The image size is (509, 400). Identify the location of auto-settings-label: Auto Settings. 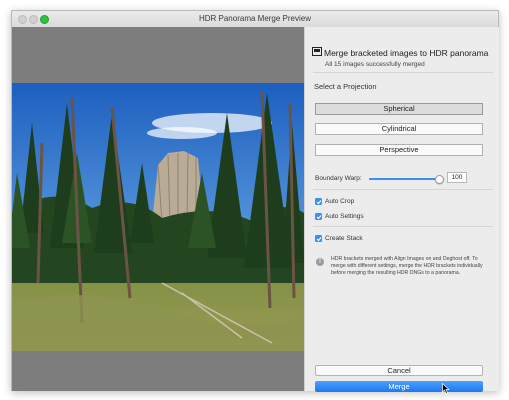
(344, 217).